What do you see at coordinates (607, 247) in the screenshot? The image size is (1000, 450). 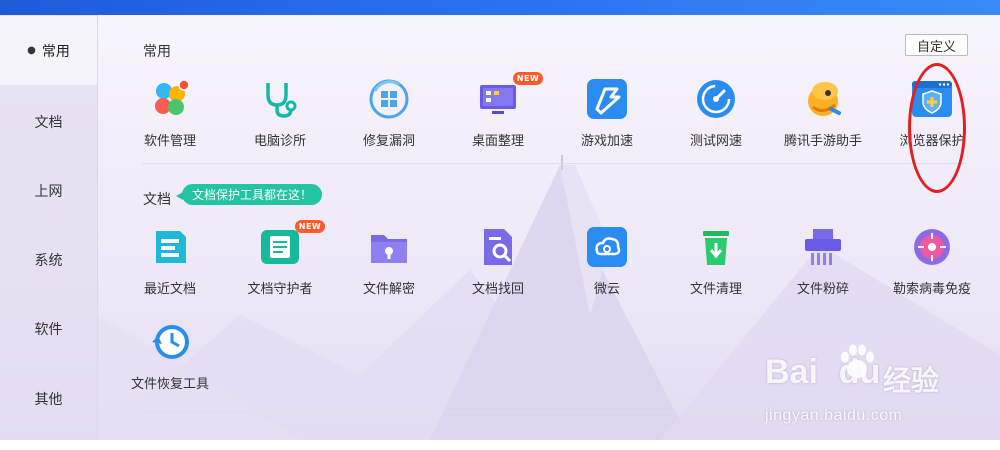 I see `cloud-icon` at bounding box center [607, 247].